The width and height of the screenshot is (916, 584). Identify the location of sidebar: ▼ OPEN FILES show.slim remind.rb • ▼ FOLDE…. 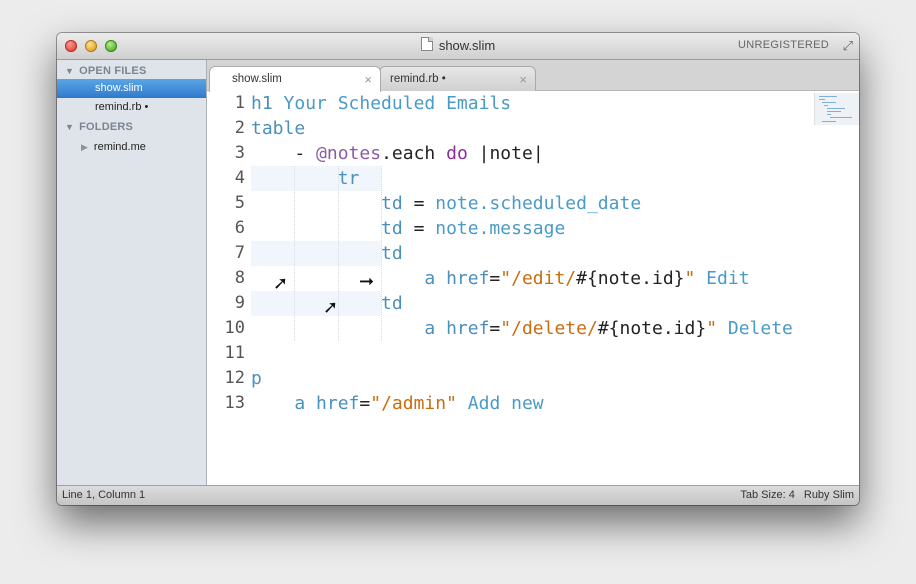
(132, 272).